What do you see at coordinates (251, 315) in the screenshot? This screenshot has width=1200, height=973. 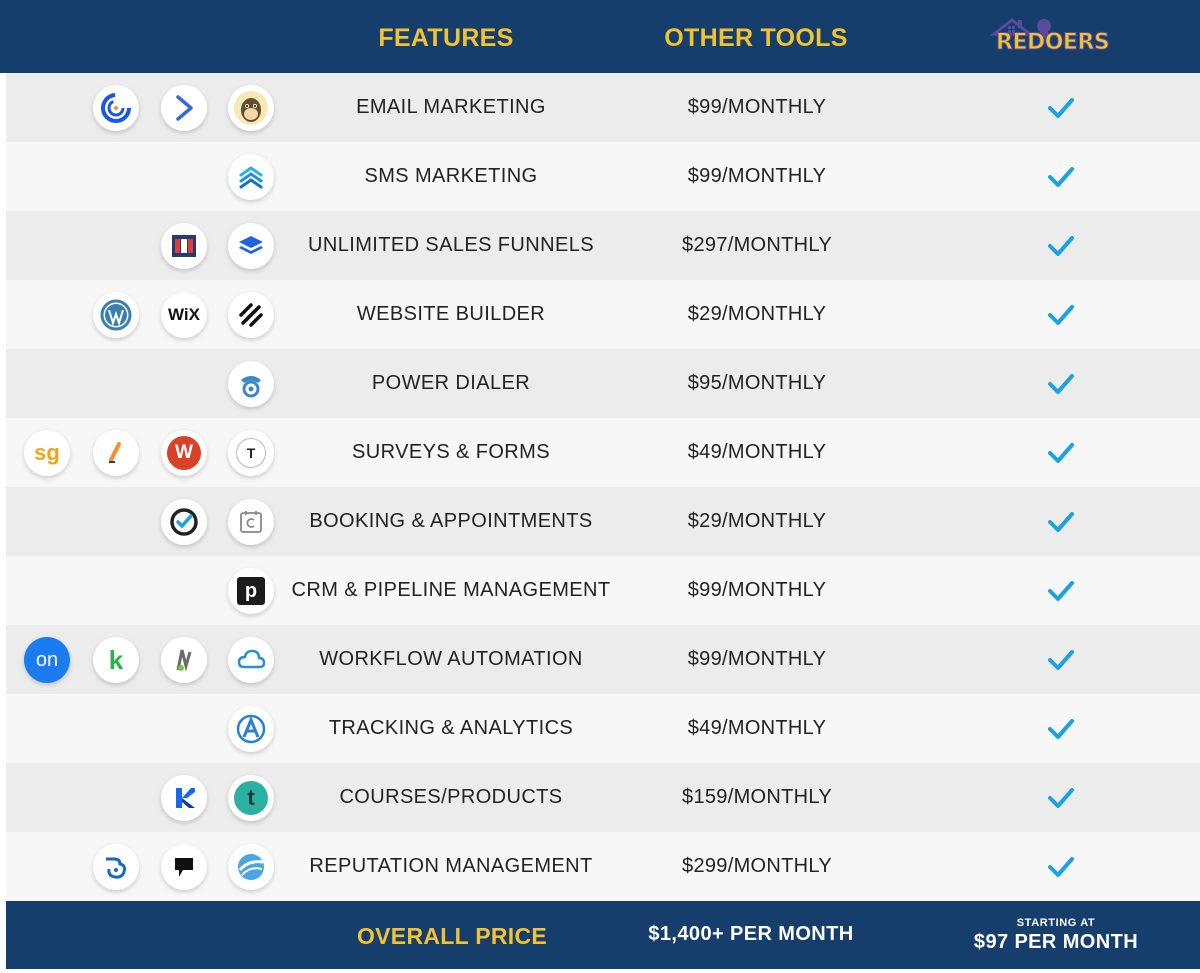 I see `squarespace-icon` at bounding box center [251, 315].